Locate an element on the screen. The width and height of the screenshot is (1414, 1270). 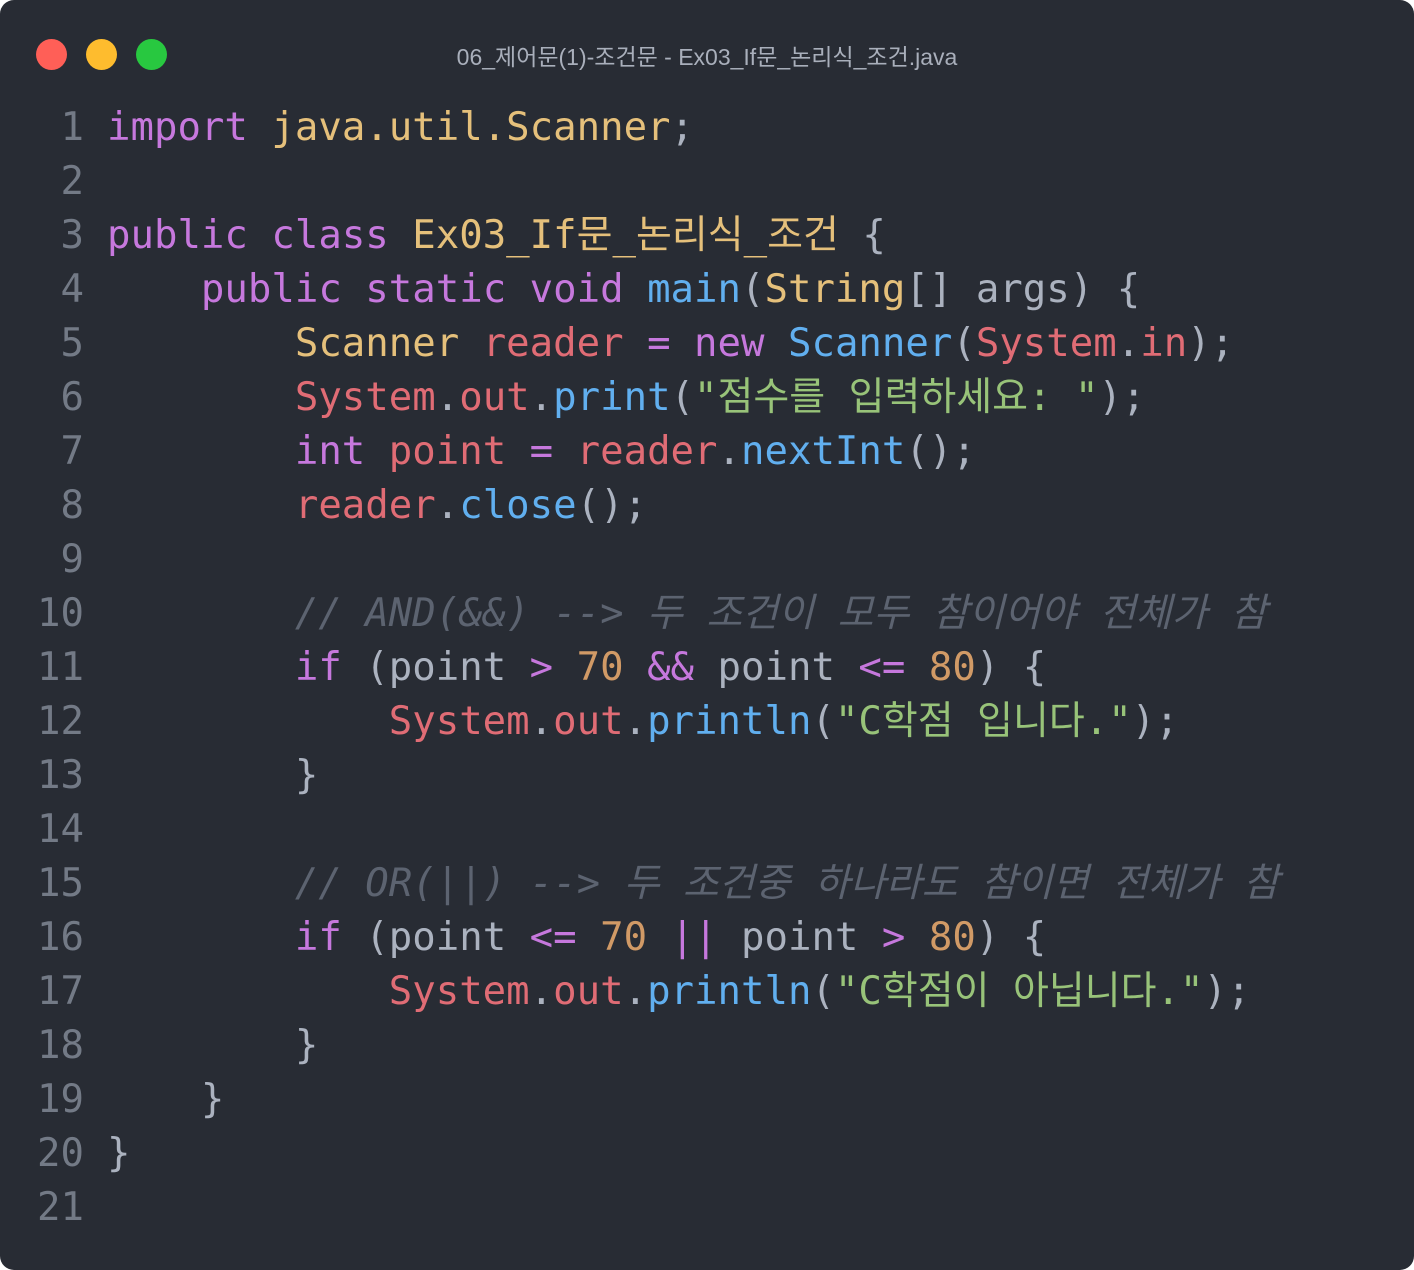
line-number: 20 is located at coordinates (60, 1153).